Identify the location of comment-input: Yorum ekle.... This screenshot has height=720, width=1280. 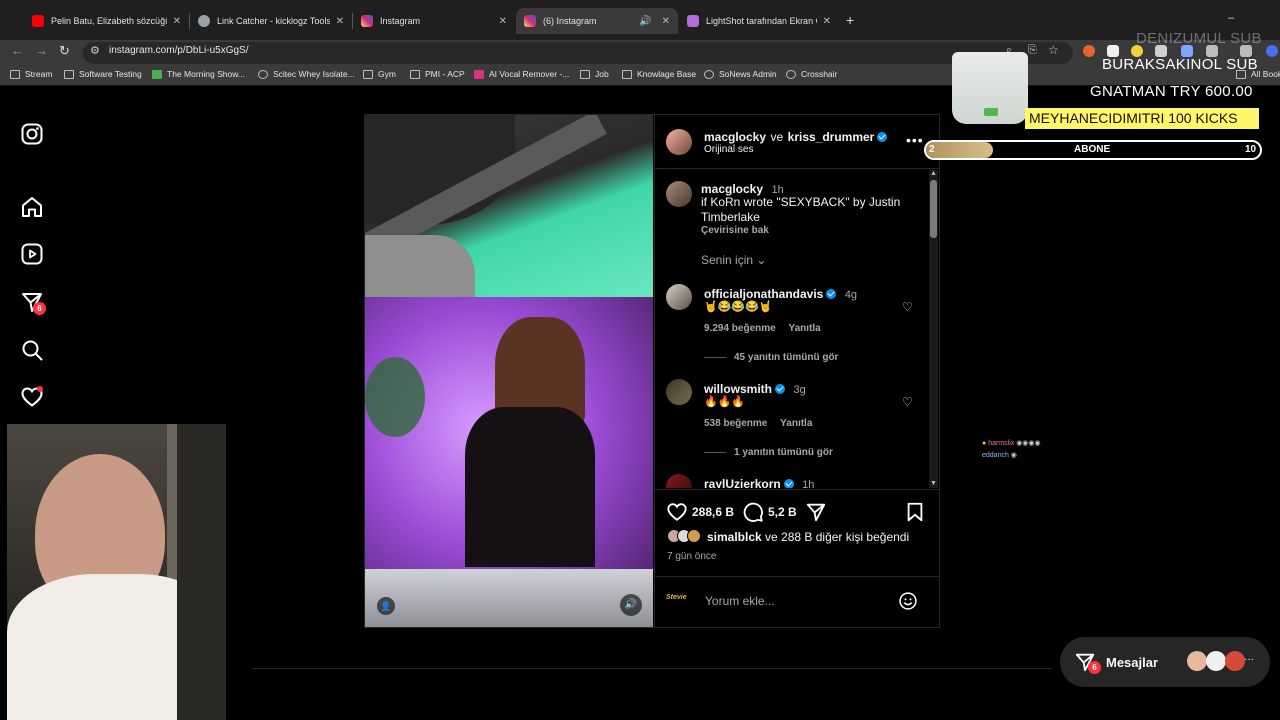
(740, 601).